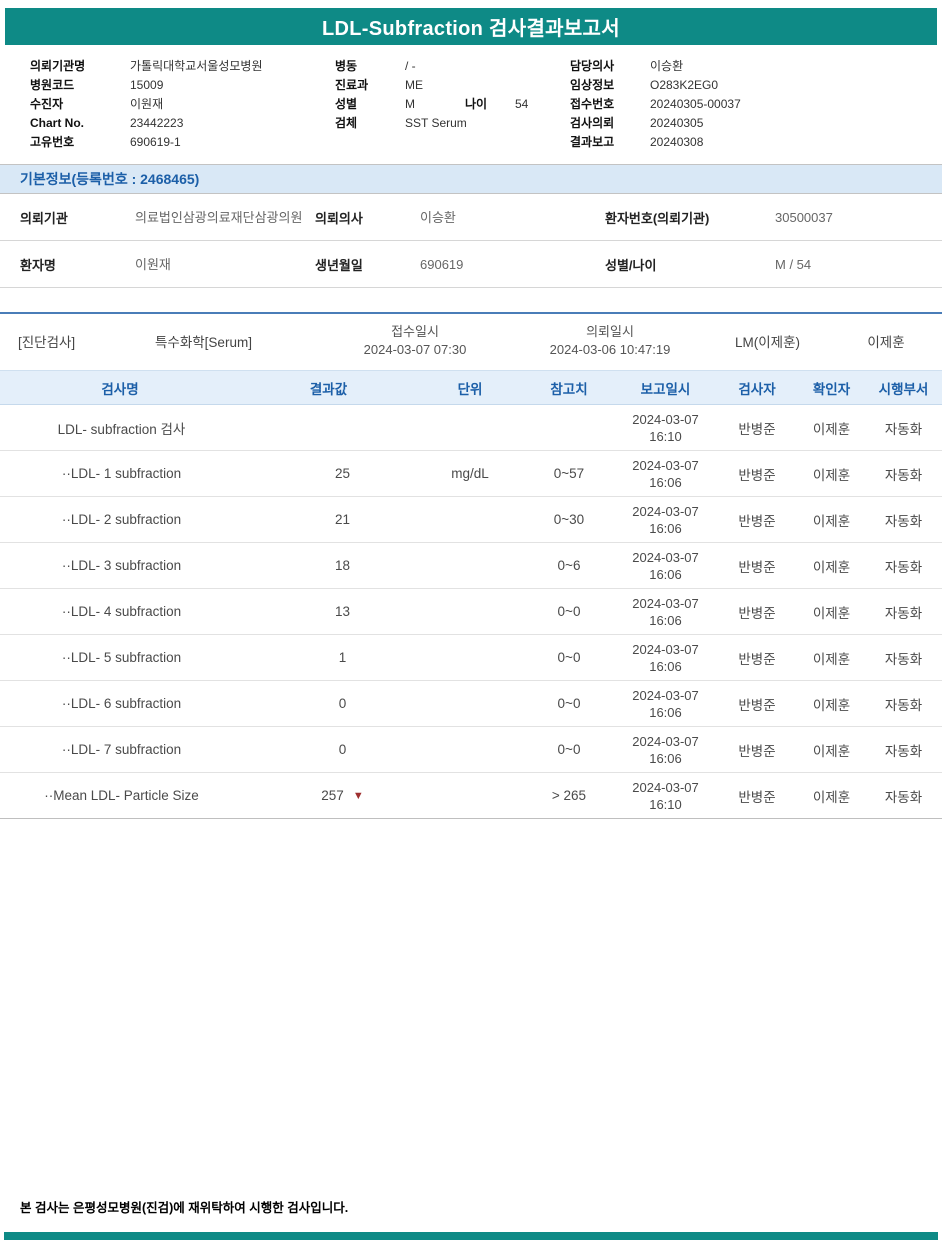 This screenshot has width=942, height=1240. I want to click on field-label: 환자번호(의뢰기관), so click(657, 218).